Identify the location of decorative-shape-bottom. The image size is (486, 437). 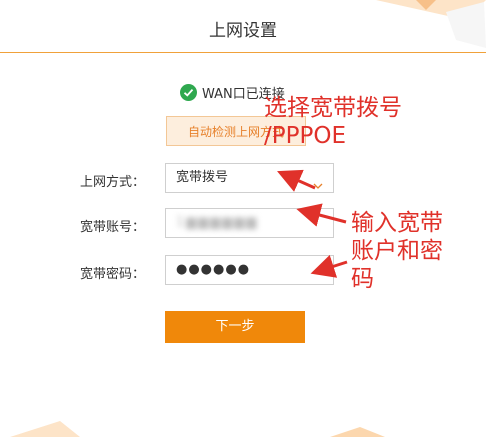
(243, 425).